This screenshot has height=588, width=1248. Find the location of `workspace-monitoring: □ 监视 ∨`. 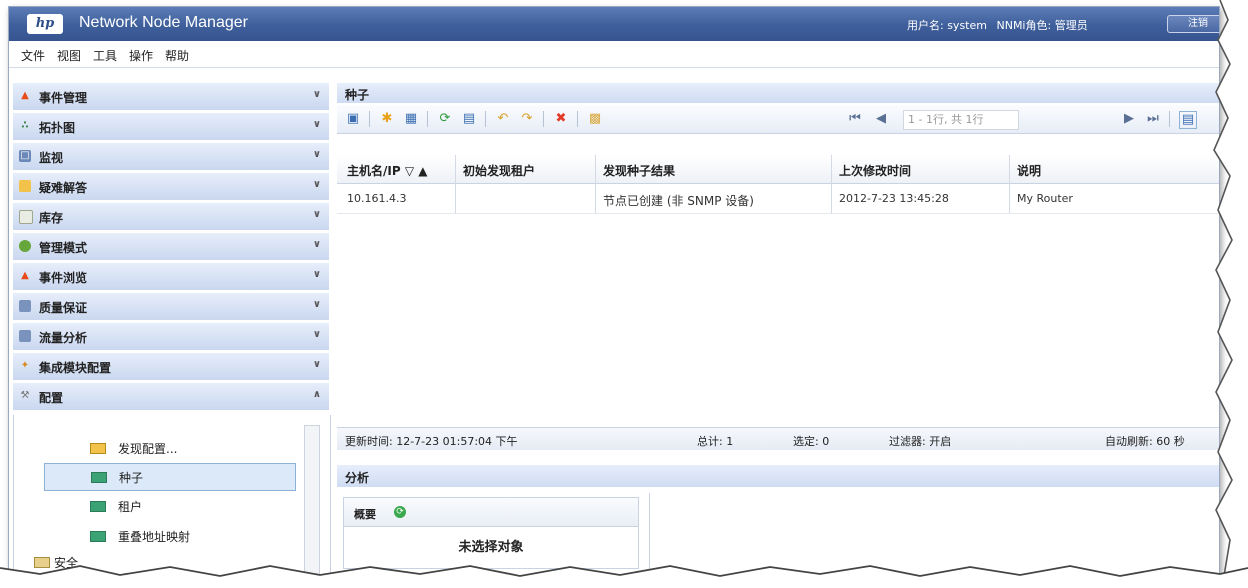

workspace-monitoring: □ 监视 ∨ is located at coordinates (171, 157).